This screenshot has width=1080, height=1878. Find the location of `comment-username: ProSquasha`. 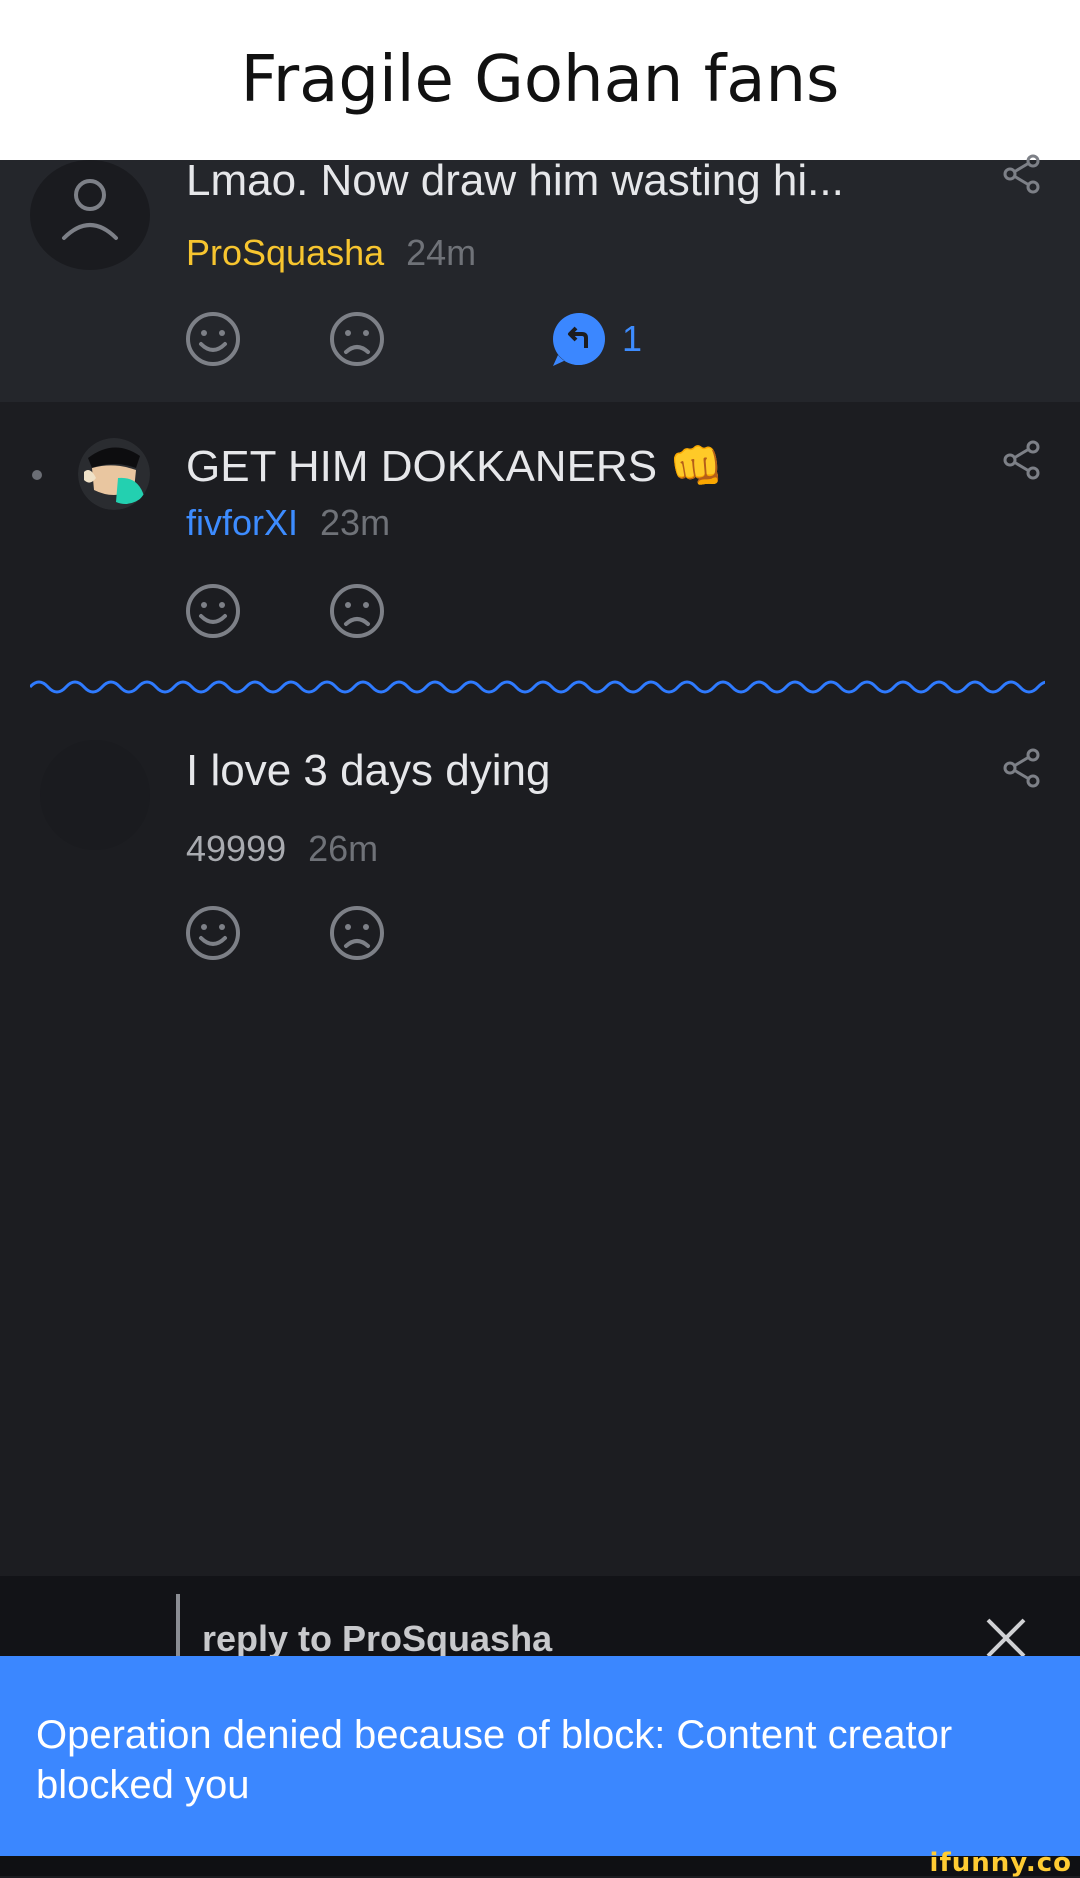

comment-username: ProSquasha is located at coordinates (285, 252).